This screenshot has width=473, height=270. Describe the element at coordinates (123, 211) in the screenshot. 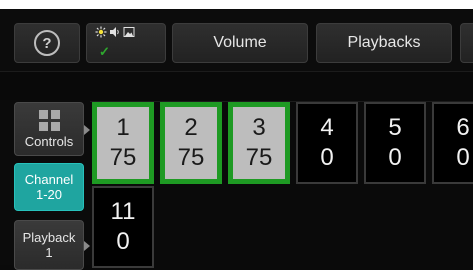

I see `channel-number: 11` at that location.